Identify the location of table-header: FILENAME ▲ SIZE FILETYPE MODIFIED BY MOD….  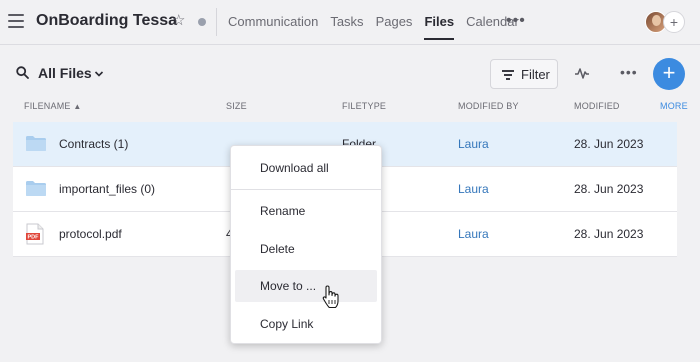
(350, 107).